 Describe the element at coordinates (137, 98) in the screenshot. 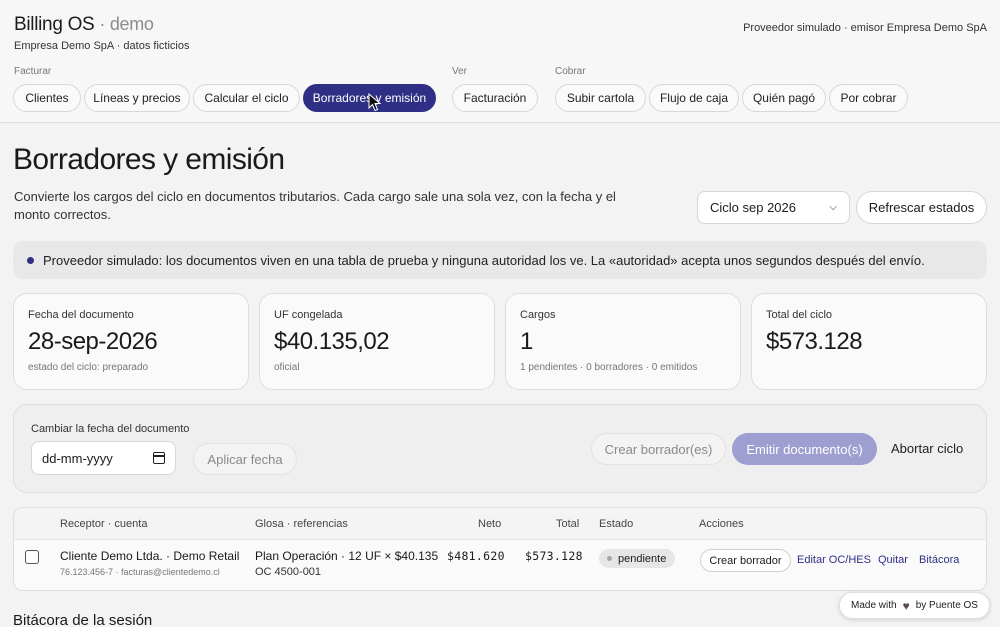

I see `nav-item-lineas-precios: Líneas y precios` at that location.